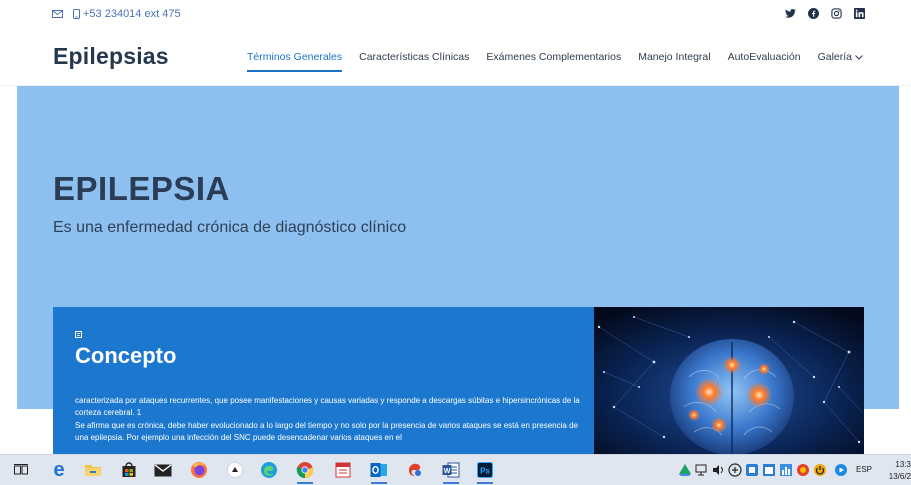 Image resolution: width=911 pixels, height=485 pixels. I want to click on email-contact, so click(57, 14).